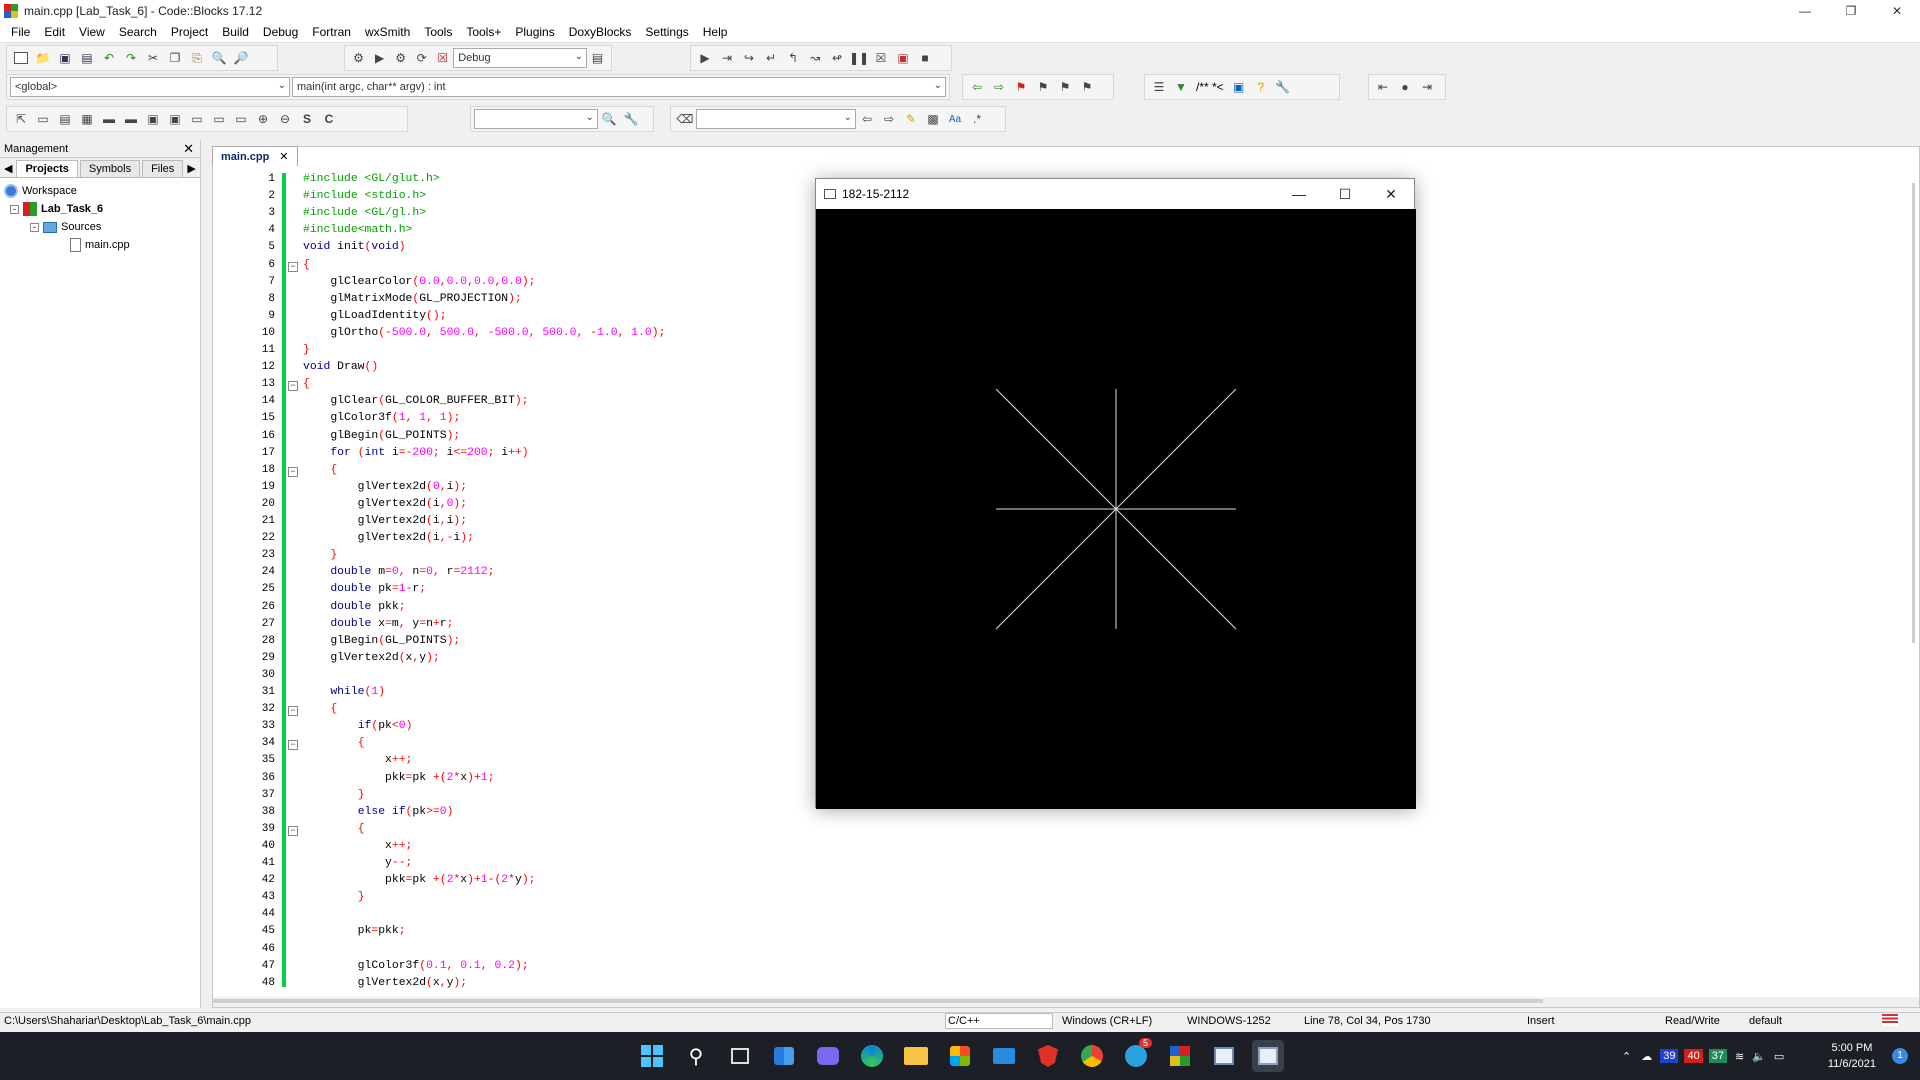 This screenshot has width=1920, height=1080. Describe the element at coordinates (110, 168) in the screenshot. I see `tab-symbols: Symbols` at that location.